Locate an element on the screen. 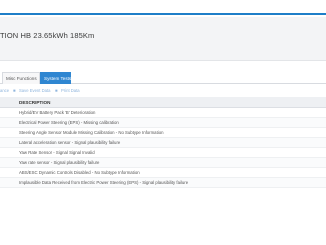 Image resolution: width=326 pixels, height=245 pixels. toolbar: ance ■ Save Event Data ■ Print Data is located at coordinates (100, 91).